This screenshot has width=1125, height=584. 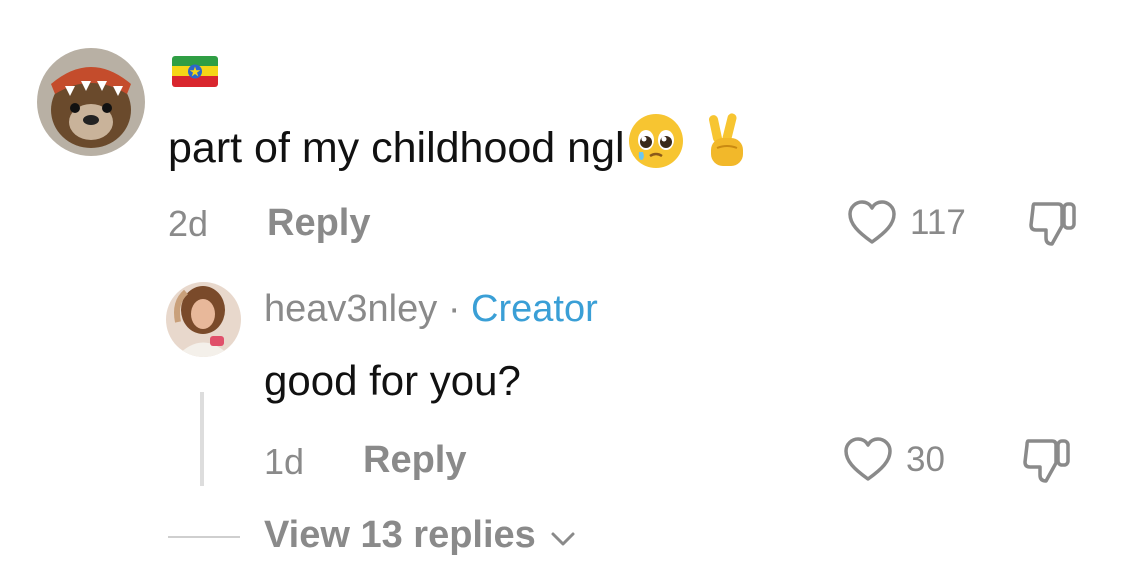 What do you see at coordinates (392, 380) in the screenshot?
I see `reply-text: good for you?` at bounding box center [392, 380].